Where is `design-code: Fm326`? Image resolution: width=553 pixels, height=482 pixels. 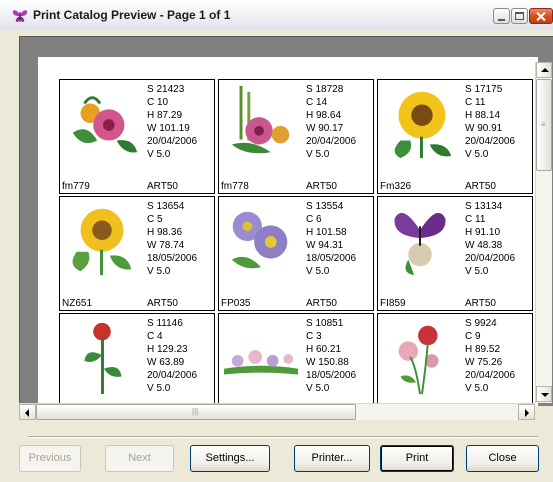
design-code: Fm326 is located at coordinates (396, 186).